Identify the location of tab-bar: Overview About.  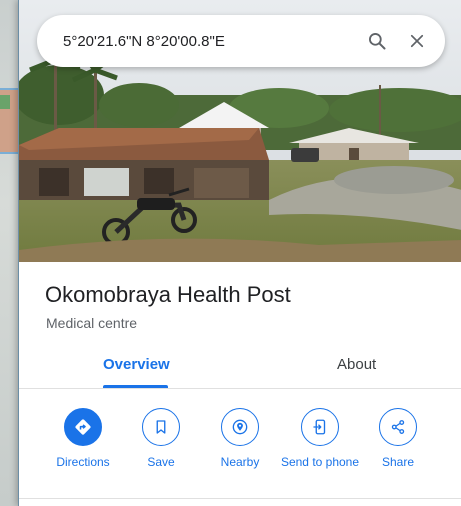
(240, 367).